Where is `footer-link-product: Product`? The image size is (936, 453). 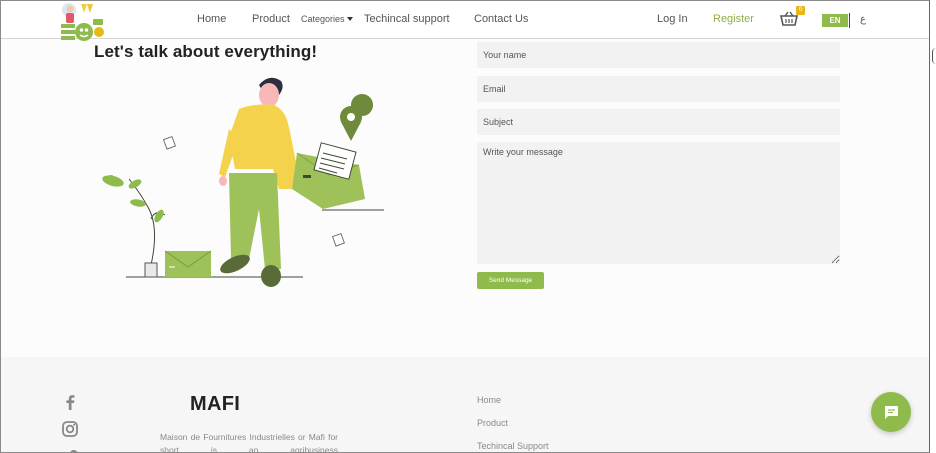 footer-link-product: Product is located at coordinates (492, 423).